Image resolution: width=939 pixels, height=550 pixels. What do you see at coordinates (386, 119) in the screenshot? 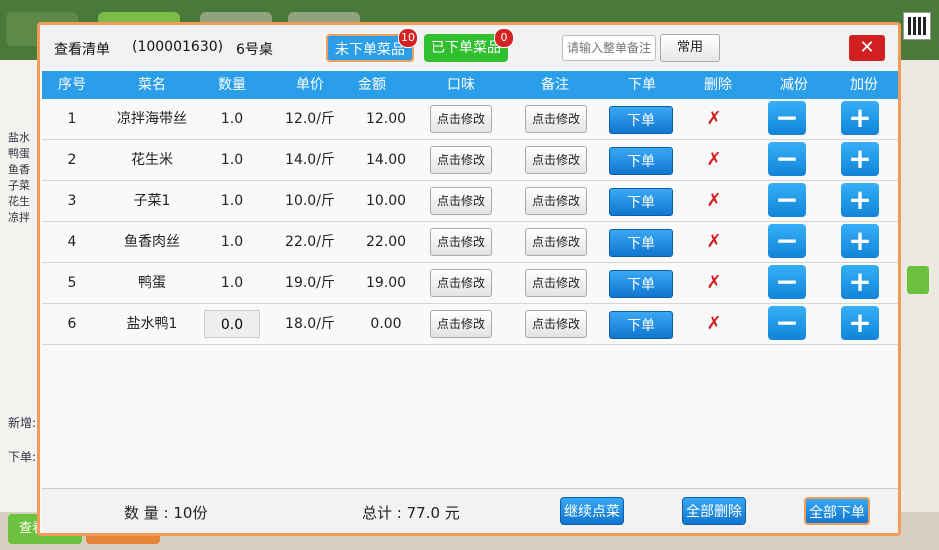
I see `row-amount: 12.00` at bounding box center [386, 119].